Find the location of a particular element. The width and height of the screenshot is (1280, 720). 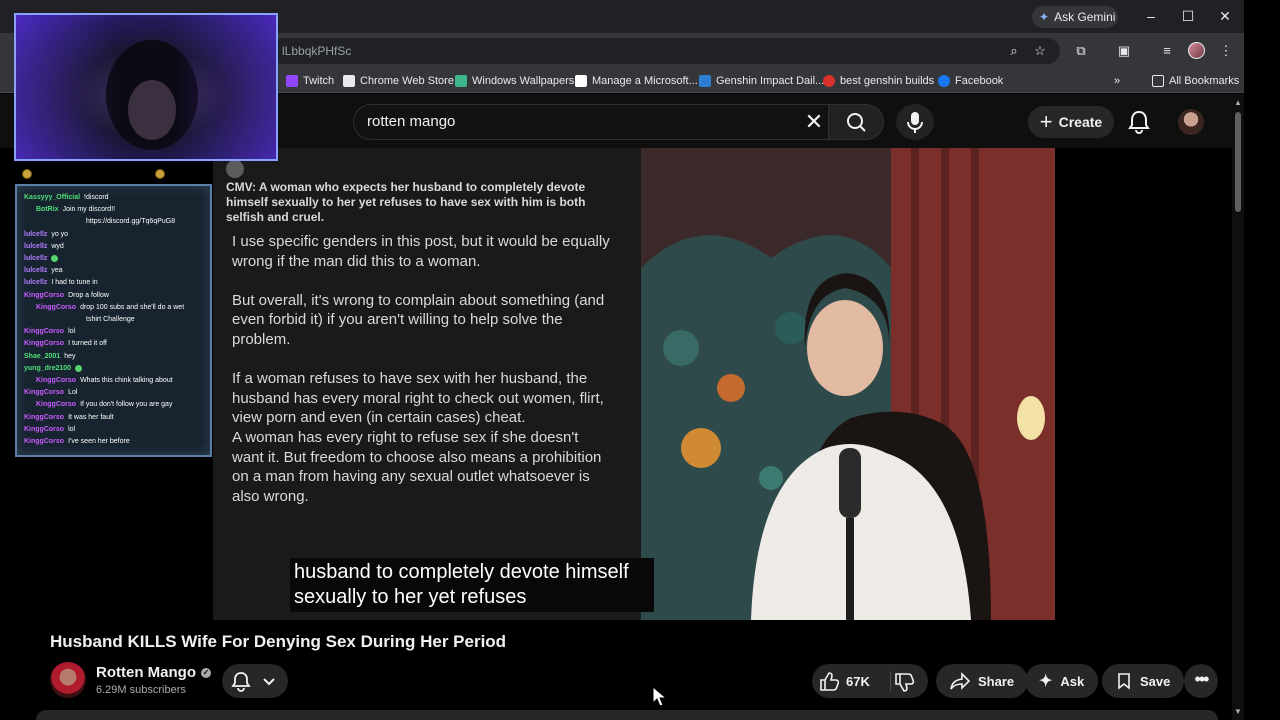

chat-decoration-icon is located at coordinates (160, 174).